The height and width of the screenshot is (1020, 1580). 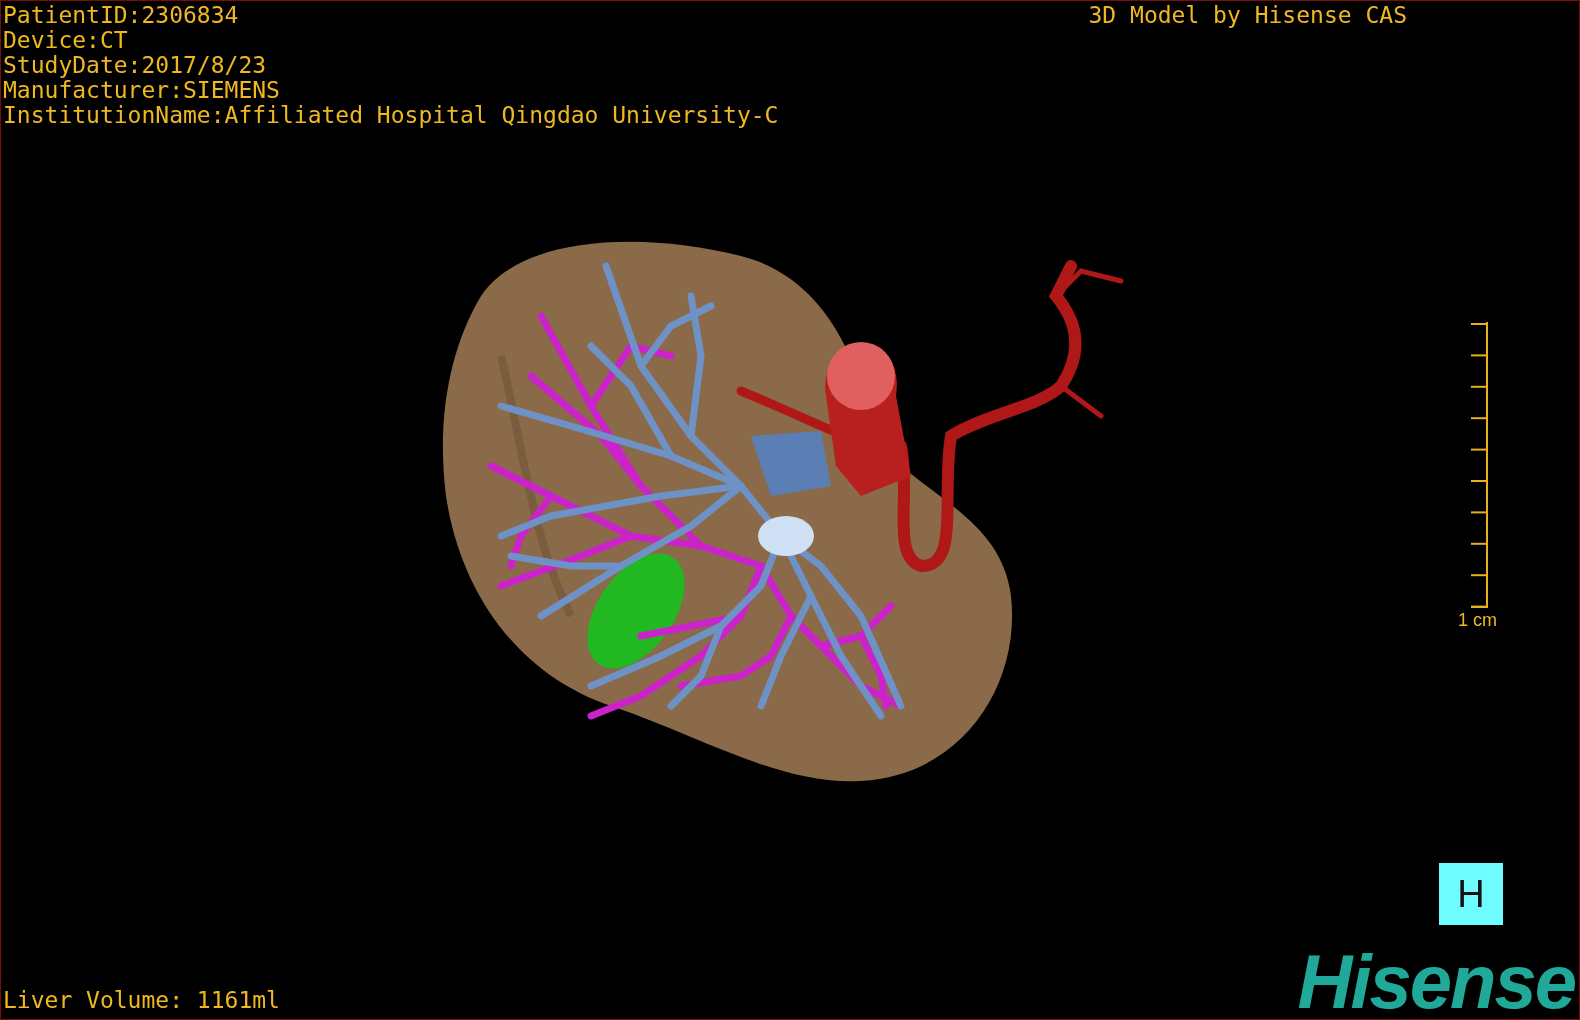 I want to click on patient-info-text: PatientID:2306834, so click(x=121, y=15).